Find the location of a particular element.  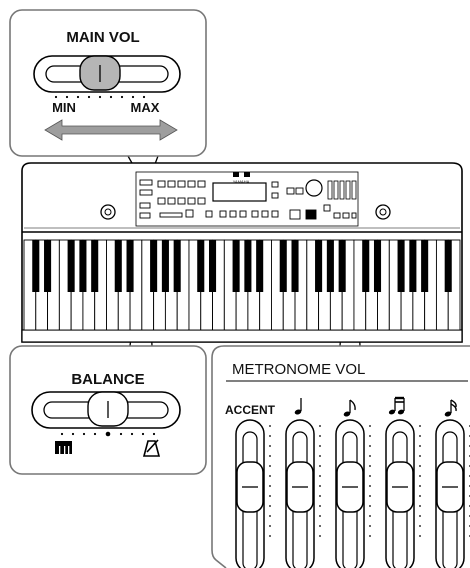

max-label: MAX is located at coordinates (145, 107).